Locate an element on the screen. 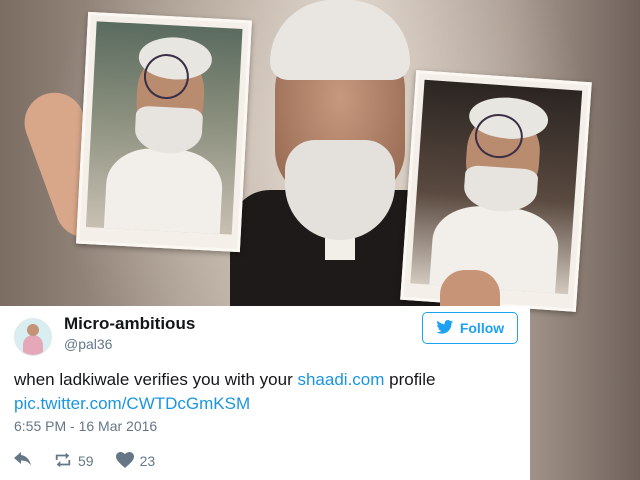 This screenshot has height=480, width=640. retweet-count: 59 is located at coordinates (86, 461).